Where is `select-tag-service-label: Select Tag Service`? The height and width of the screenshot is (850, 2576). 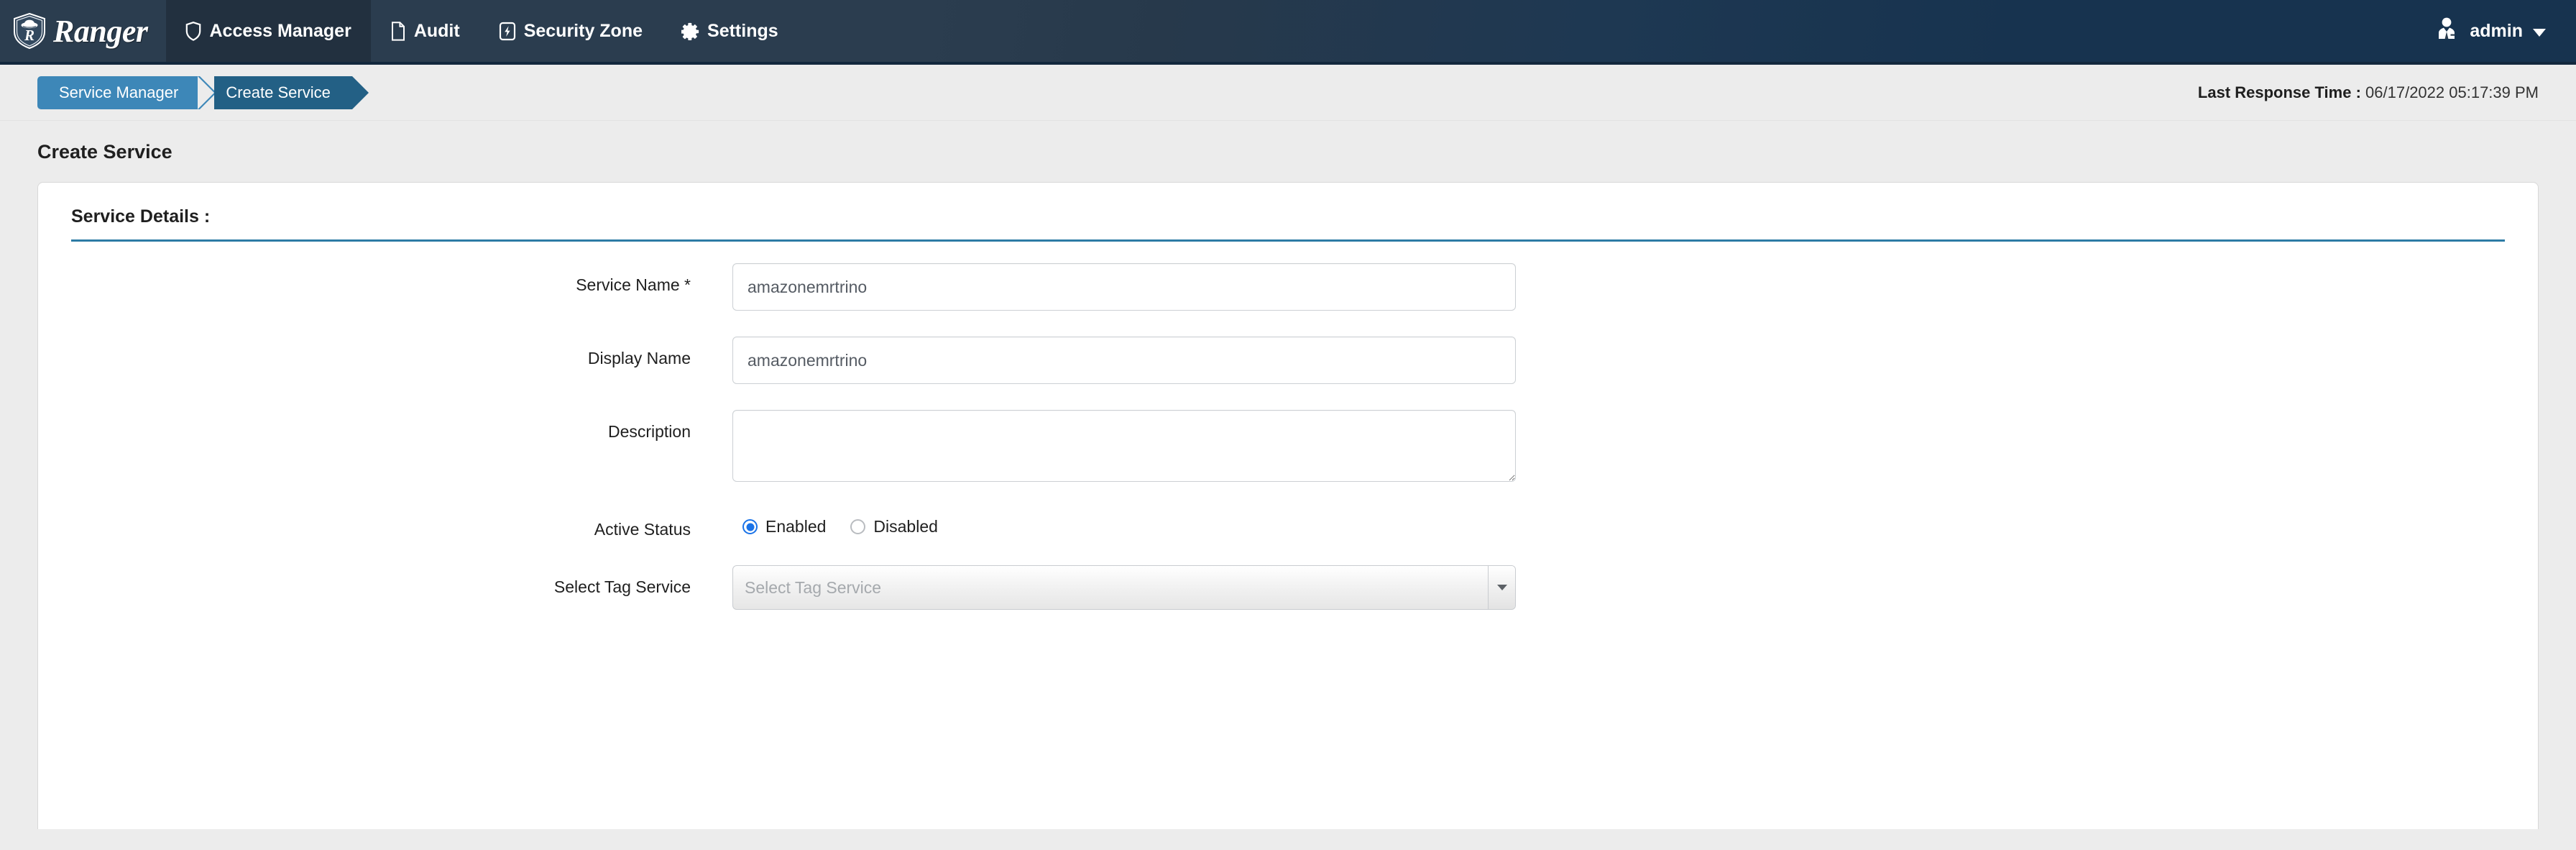
select-tag-service-label: Select Tag Service is located at coordinates (622, 586).